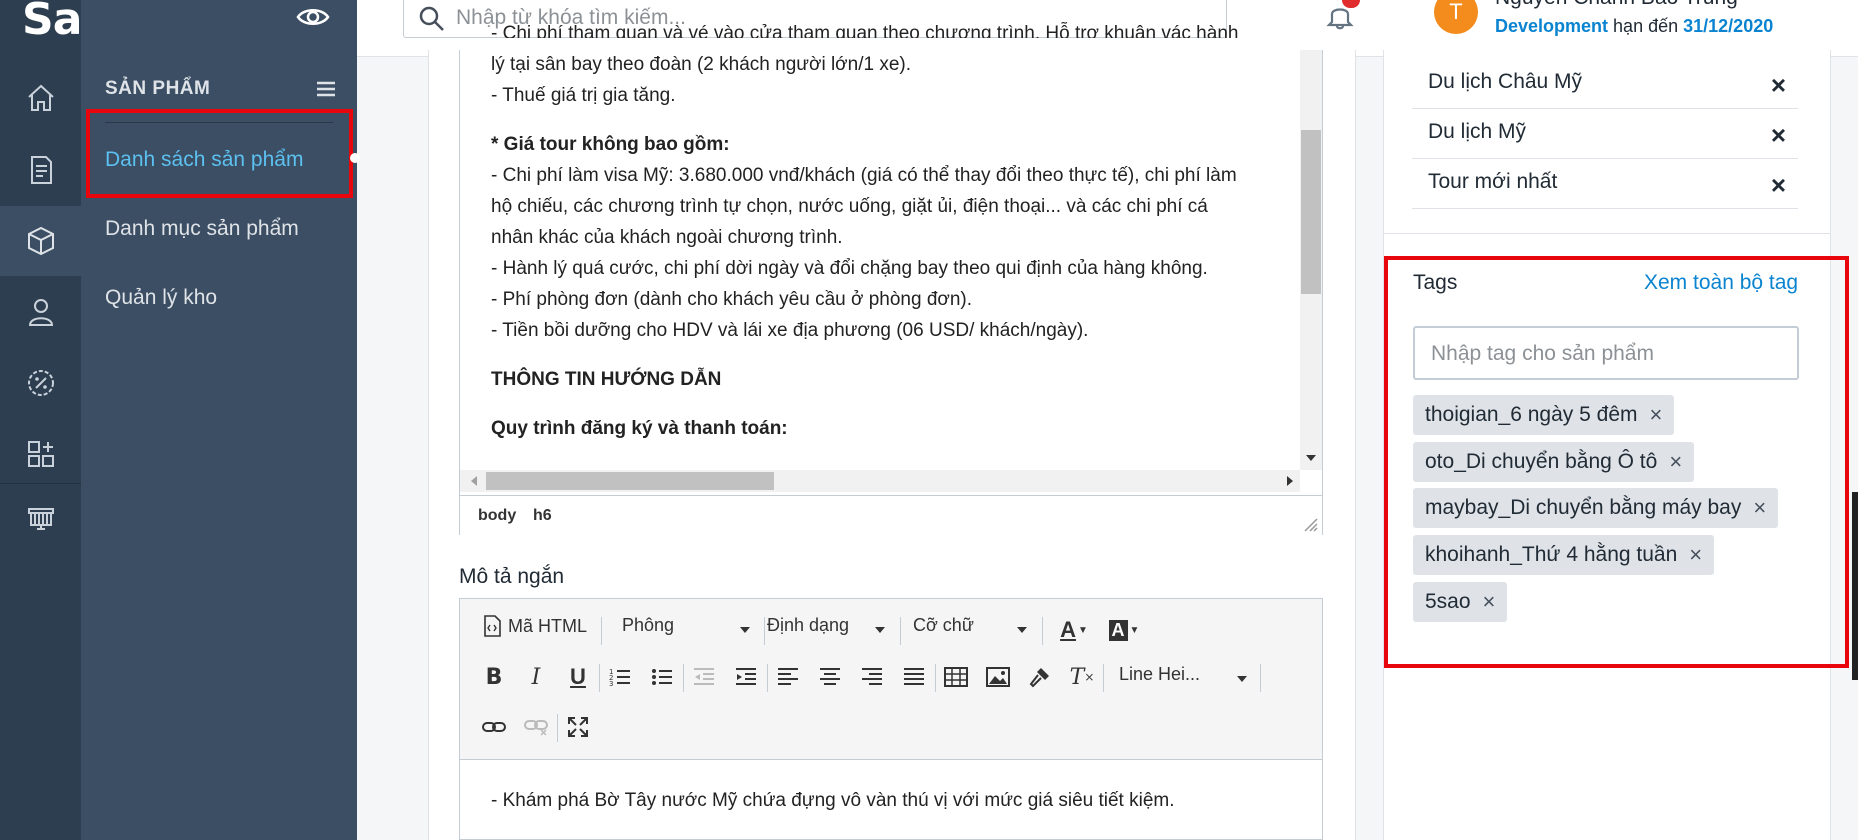 This screenshot has height=840, width=1858. I want to click on editor-heading: * Giá tour không bao gồm:, so click(610, 144).